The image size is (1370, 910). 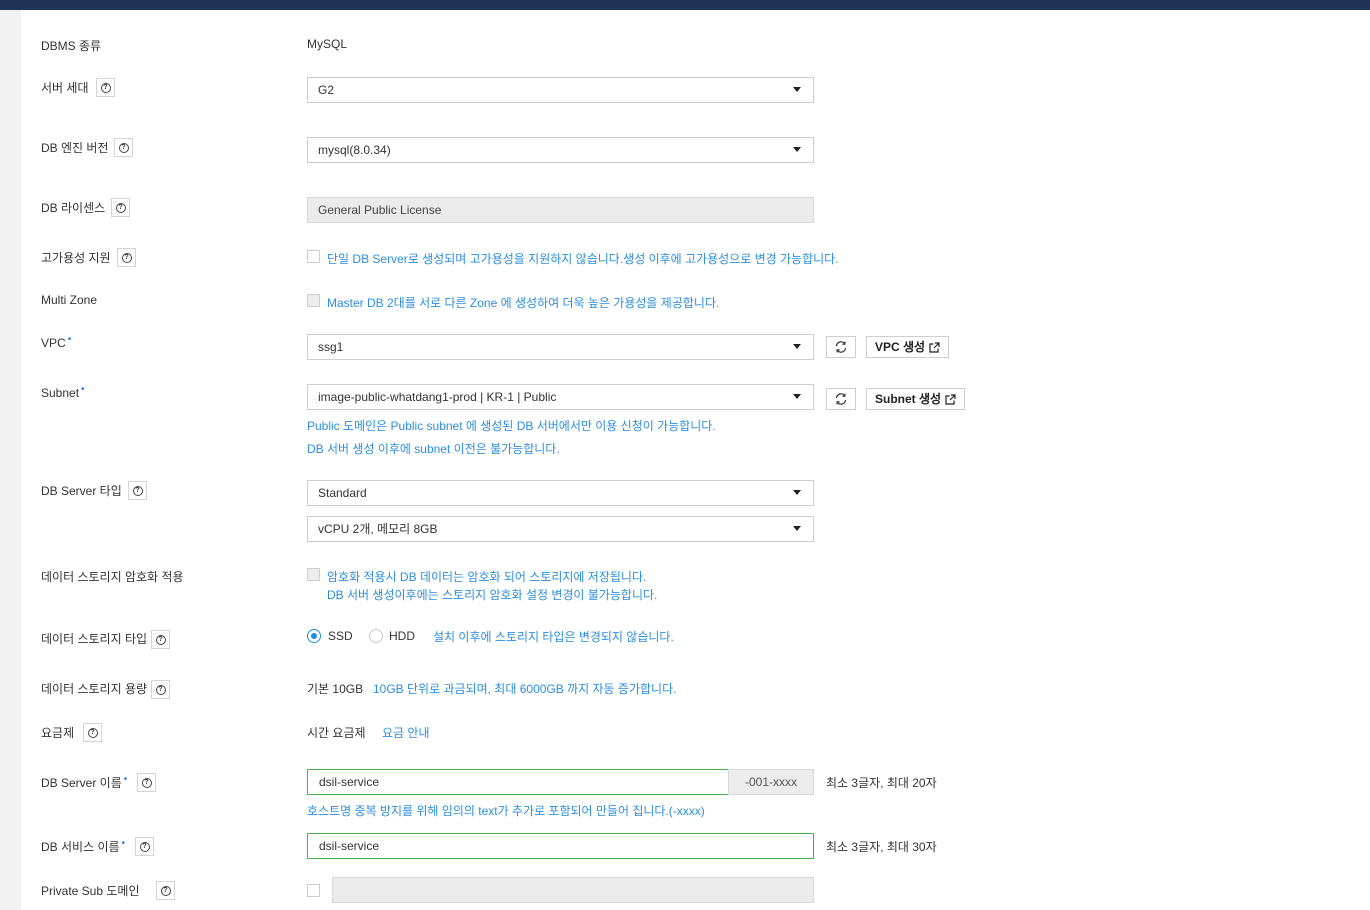 I want to click on server-name-label-text: DB Server 이름, so click(x=81, y=783).